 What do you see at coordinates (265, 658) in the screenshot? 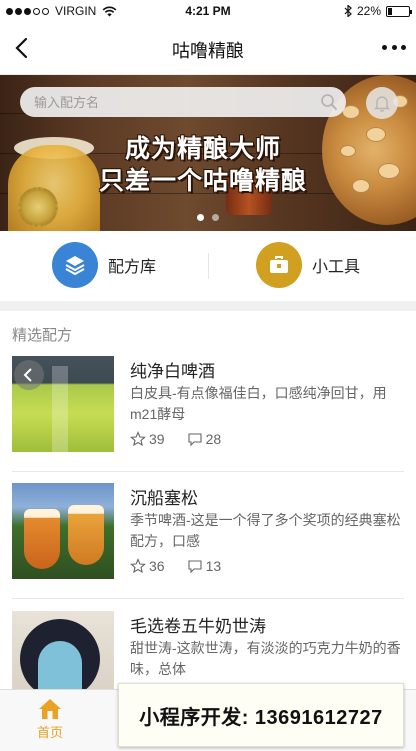
I see `recipe-description: 甜世涛-这款世涛，有淡淡的巧克力牛奶的香味，总体` at bounding box center [265, 658].